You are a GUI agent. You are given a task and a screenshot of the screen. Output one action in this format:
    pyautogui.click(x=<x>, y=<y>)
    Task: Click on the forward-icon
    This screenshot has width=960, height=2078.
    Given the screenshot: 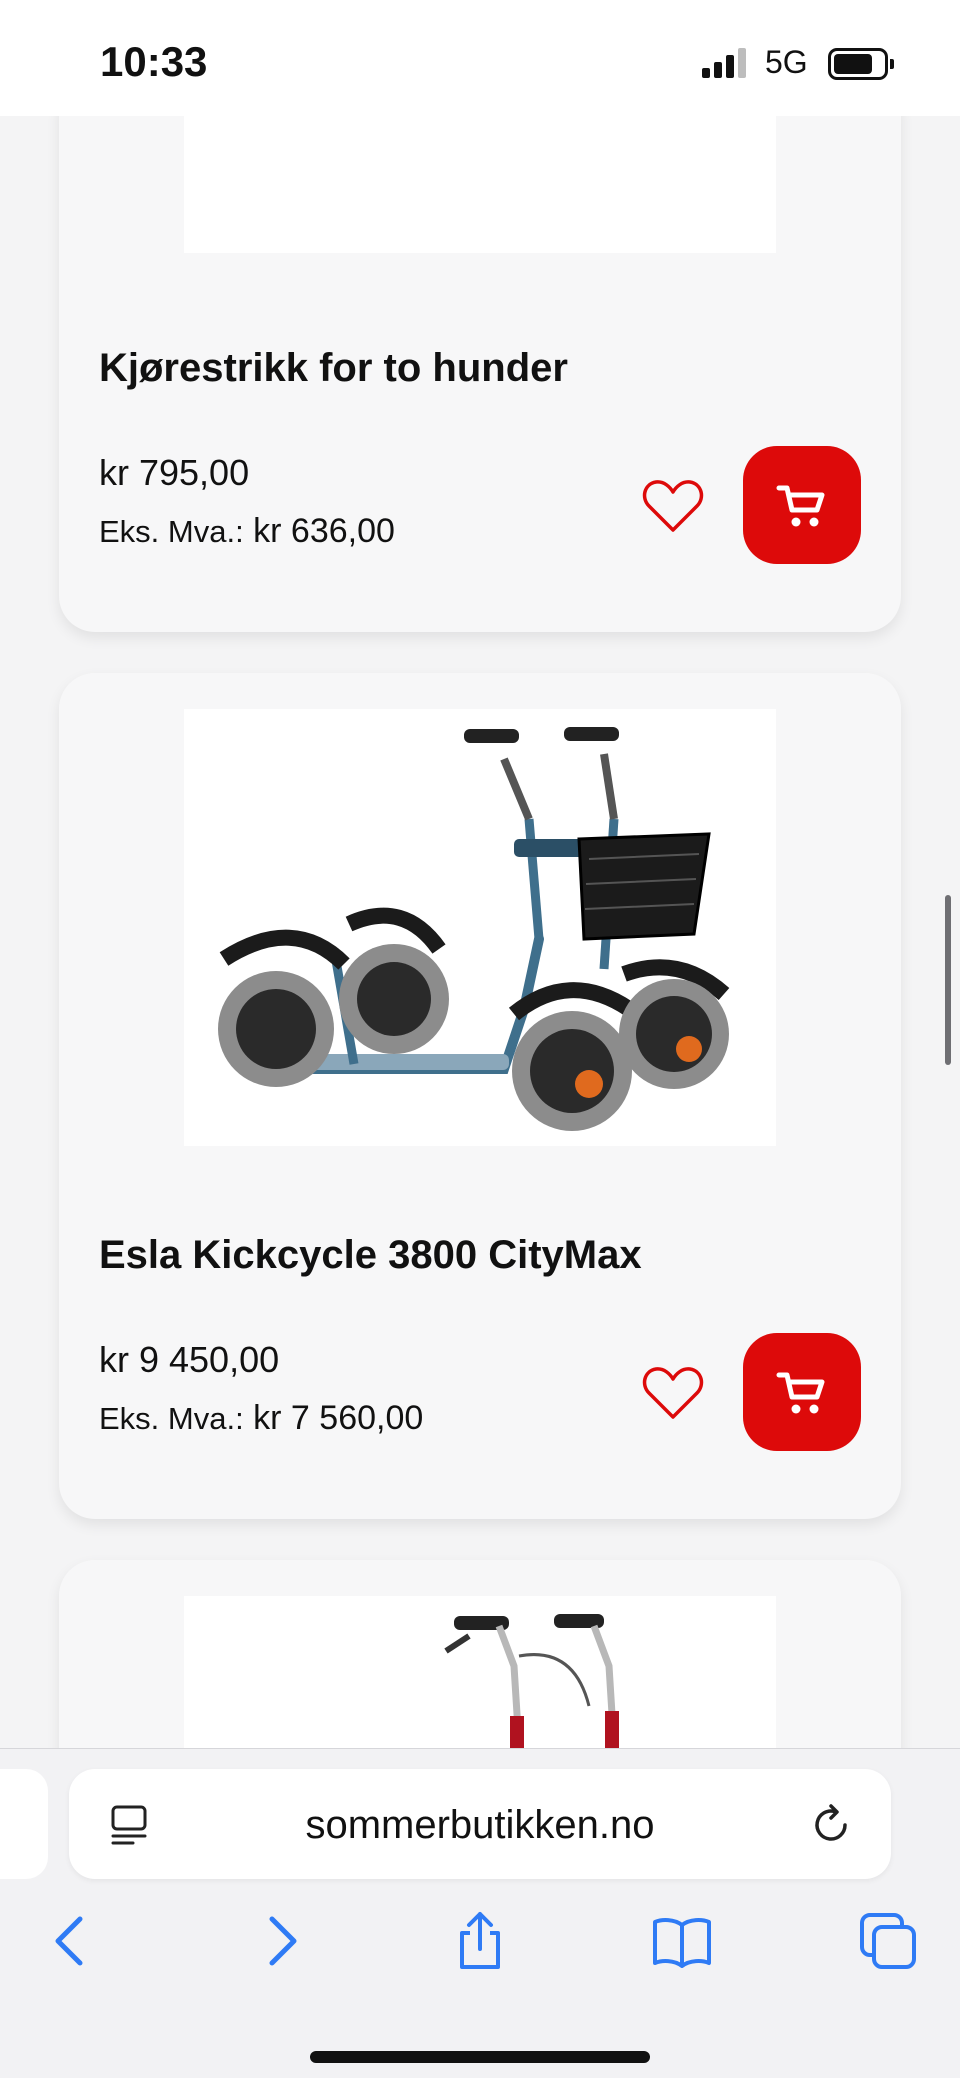 What is the action you would take?
    pyautogui.click(x=280, y=1941)
    